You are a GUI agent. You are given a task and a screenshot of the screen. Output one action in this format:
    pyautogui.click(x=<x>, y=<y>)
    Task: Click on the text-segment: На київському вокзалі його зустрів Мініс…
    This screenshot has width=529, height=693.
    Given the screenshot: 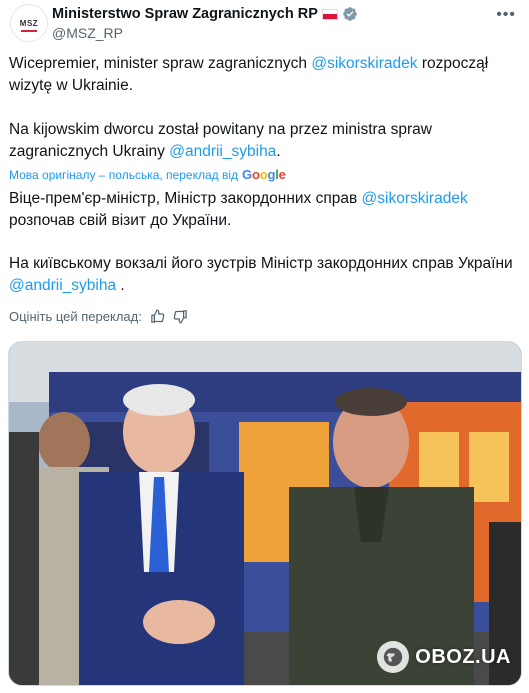 What is the action you would take?
    pyautogui.click(x=261, y=263)
    